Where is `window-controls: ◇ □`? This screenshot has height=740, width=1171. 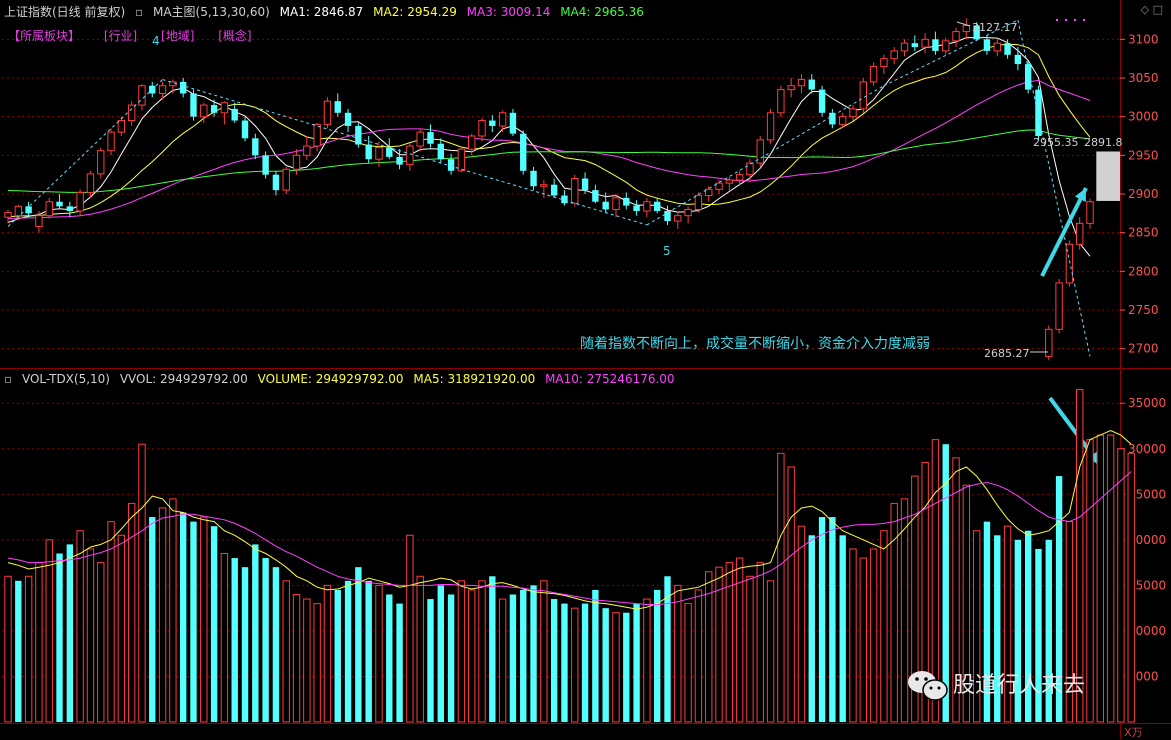
window-controls: ◇ □ is located at coordinates (1152, 9).